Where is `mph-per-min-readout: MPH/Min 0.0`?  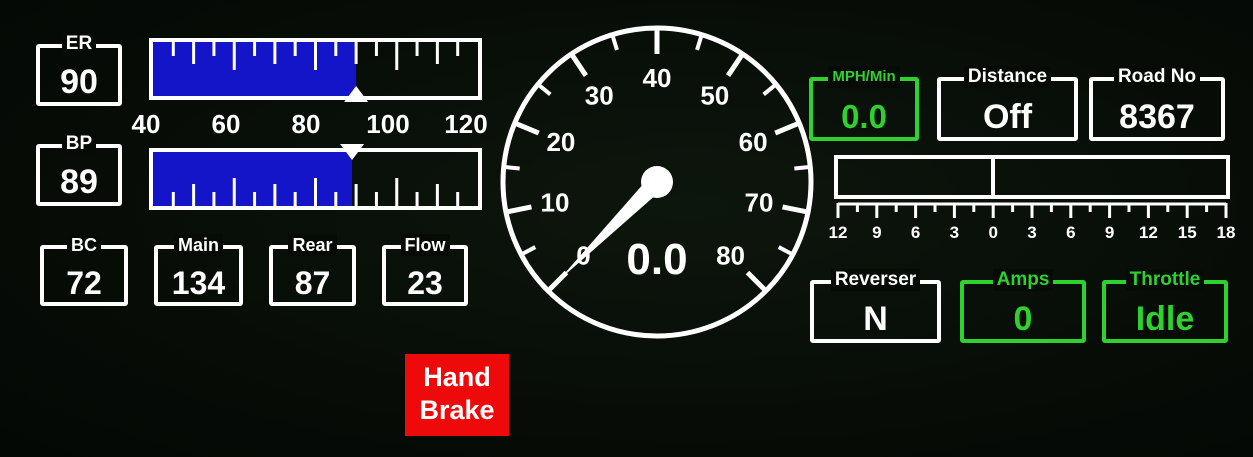
mph-per-min-readout: MPH/Min 0.0 is located at coordinates (864, 103).